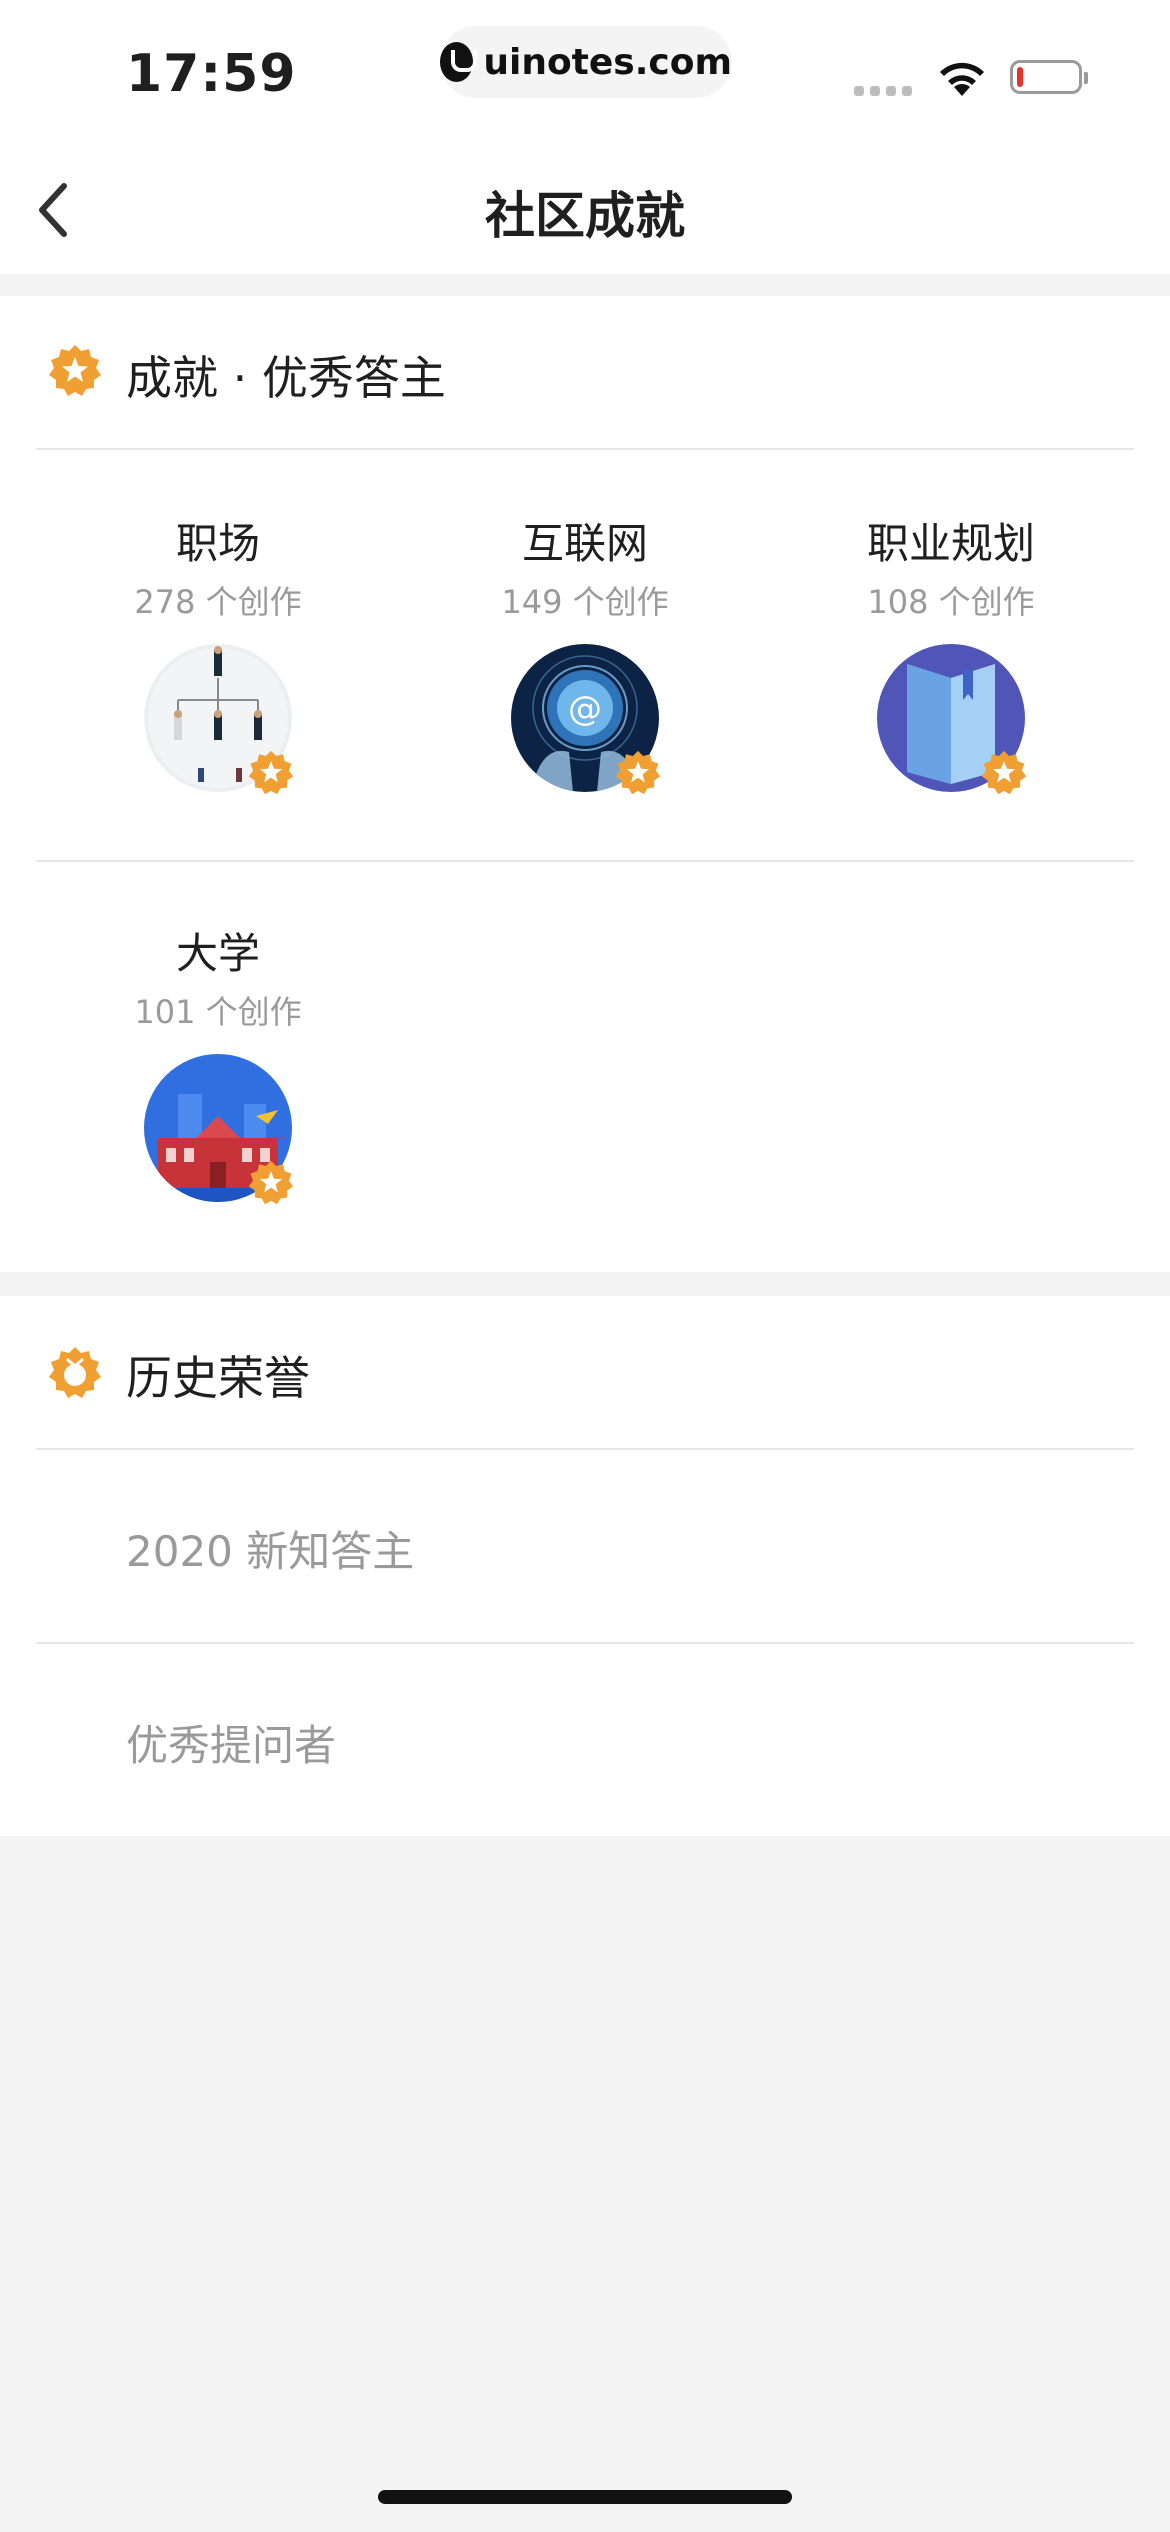  Describe the element at coordinates (75, 1372) in the screenshot. I see `medal-icon` at that location.